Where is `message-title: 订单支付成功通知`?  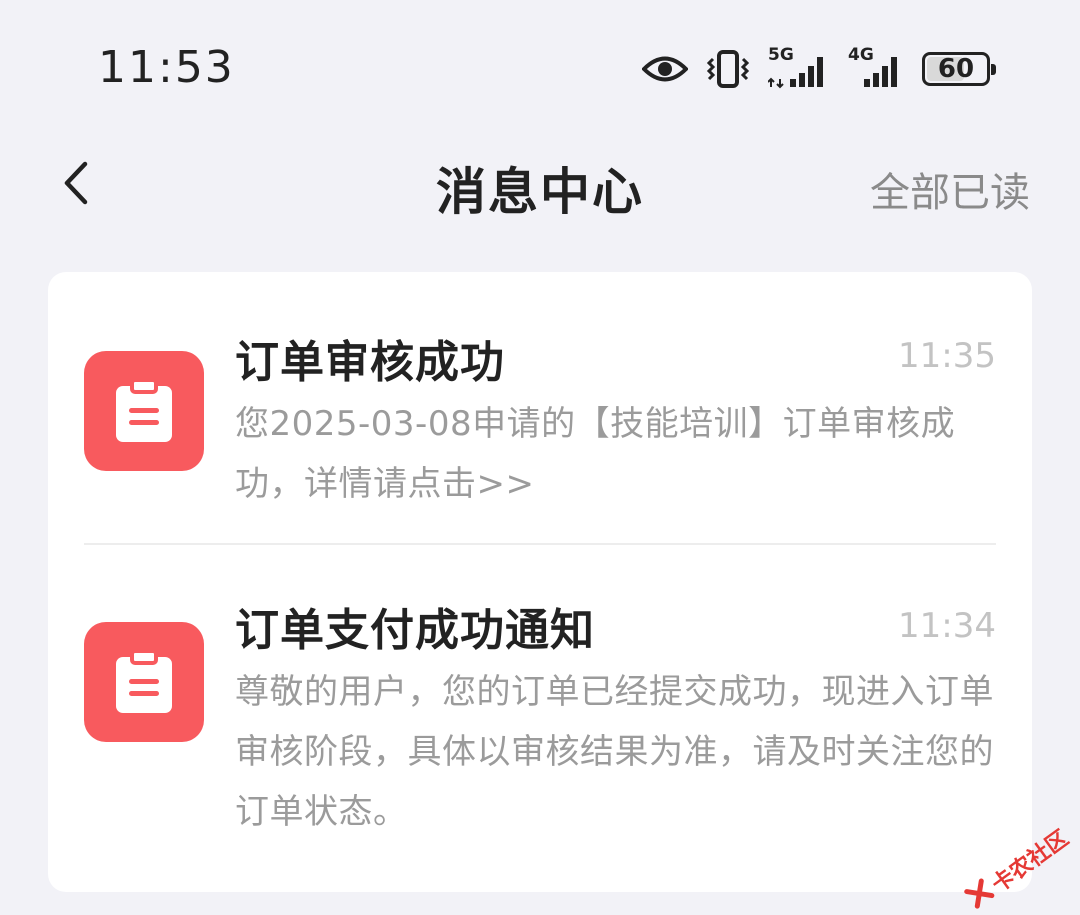 message-title: 订单支付成功通知 is located at coordinates (415, 630).